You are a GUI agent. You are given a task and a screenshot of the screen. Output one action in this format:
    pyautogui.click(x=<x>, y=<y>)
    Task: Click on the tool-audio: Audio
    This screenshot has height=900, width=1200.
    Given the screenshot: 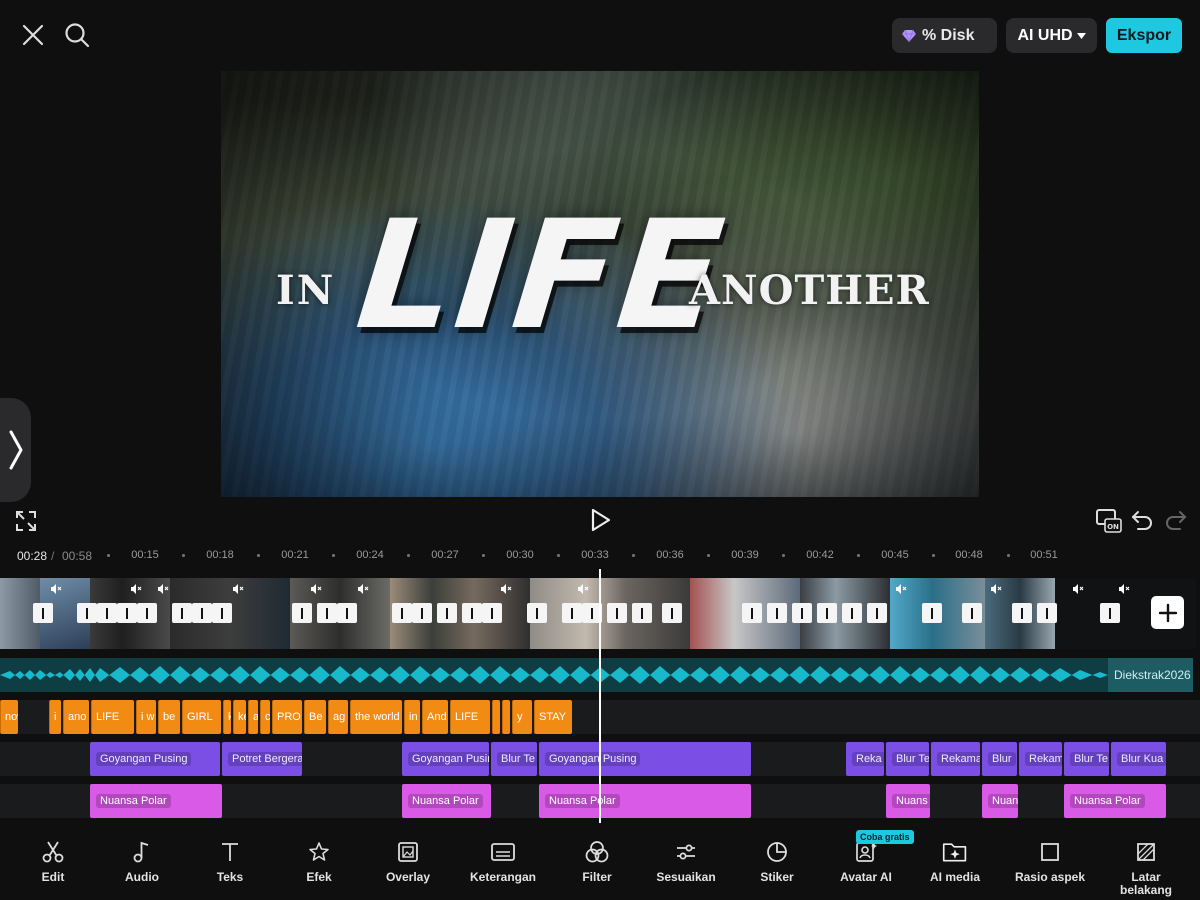 What is the action you would take?
    pyautogui.click(x=142, y=861)
    